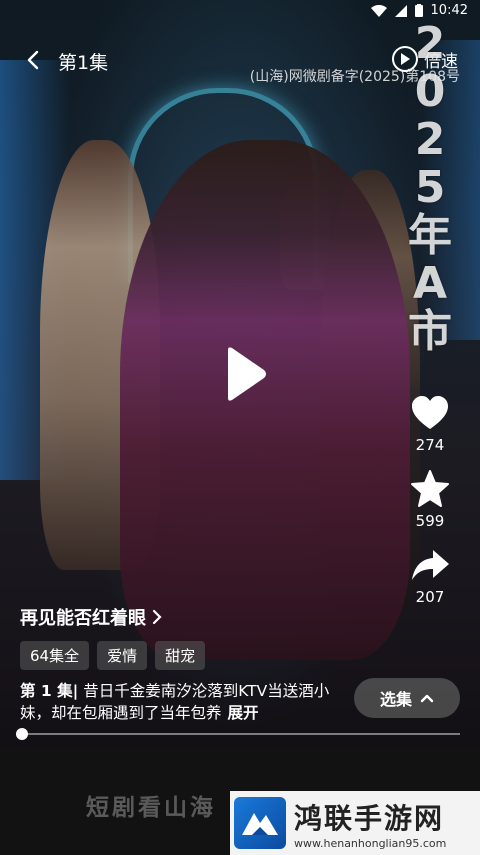 This screenshot has height=855, width=480. Describe the element at coordinates (122, 655) in the screenshot. I see `tag-romance: 爱情` at that location.